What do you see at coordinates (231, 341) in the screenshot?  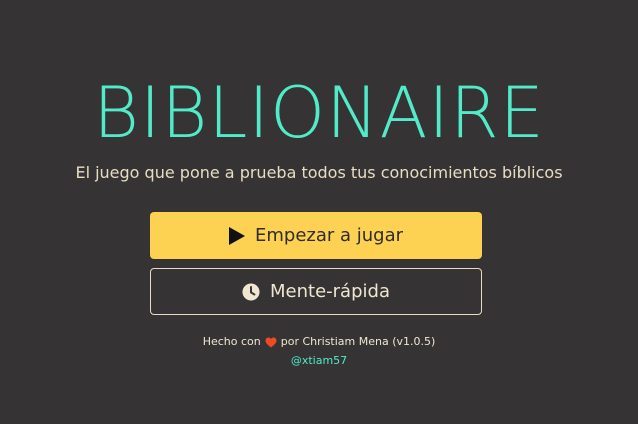 I see `made-with-text: Hecho con` at bounding box center [231, 341].